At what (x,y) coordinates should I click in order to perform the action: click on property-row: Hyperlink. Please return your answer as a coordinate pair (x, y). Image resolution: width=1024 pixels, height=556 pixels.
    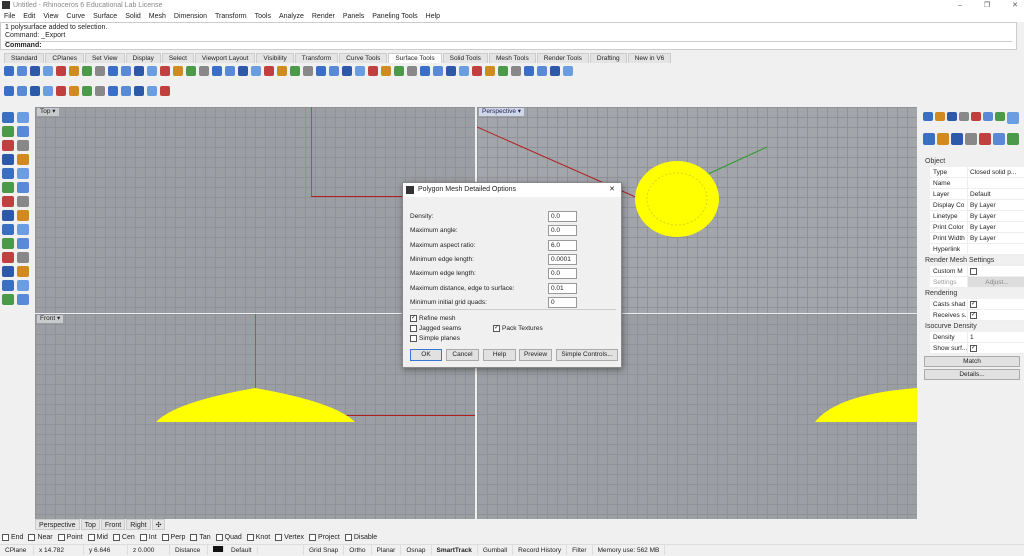
    Looking at the image, I should click on (977, 249).